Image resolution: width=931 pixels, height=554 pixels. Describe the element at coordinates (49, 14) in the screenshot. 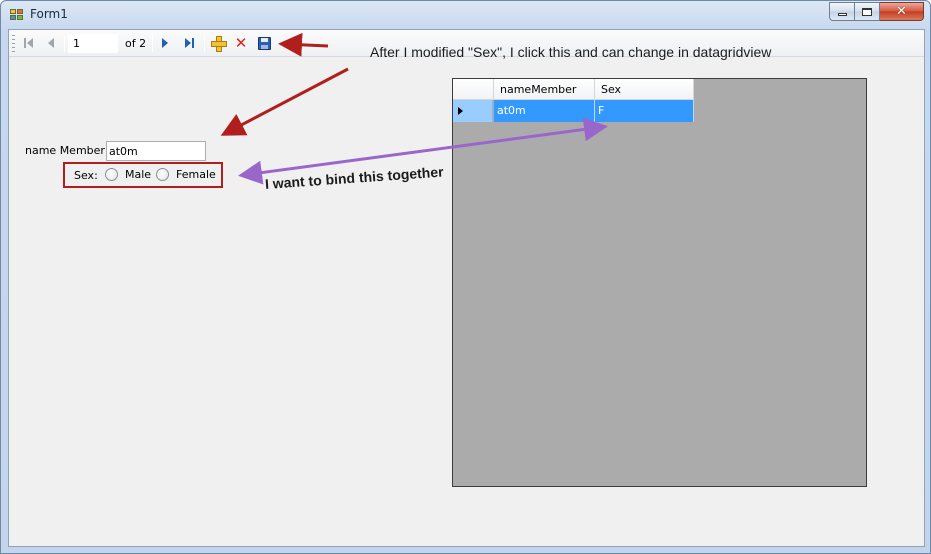

I see `window-title: Form1` at that location.